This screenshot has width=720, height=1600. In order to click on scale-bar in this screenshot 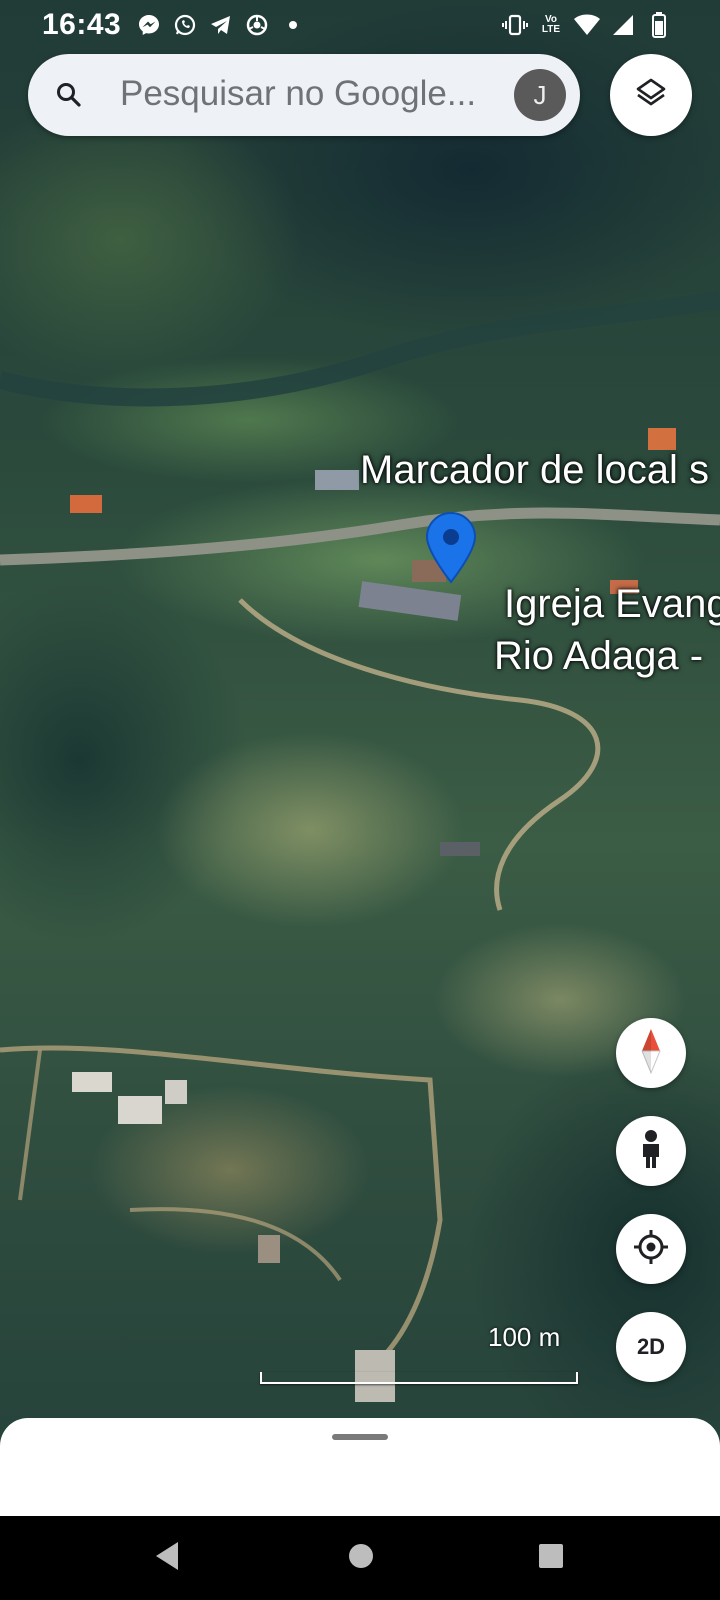, I will do `click(419, 1378)`.